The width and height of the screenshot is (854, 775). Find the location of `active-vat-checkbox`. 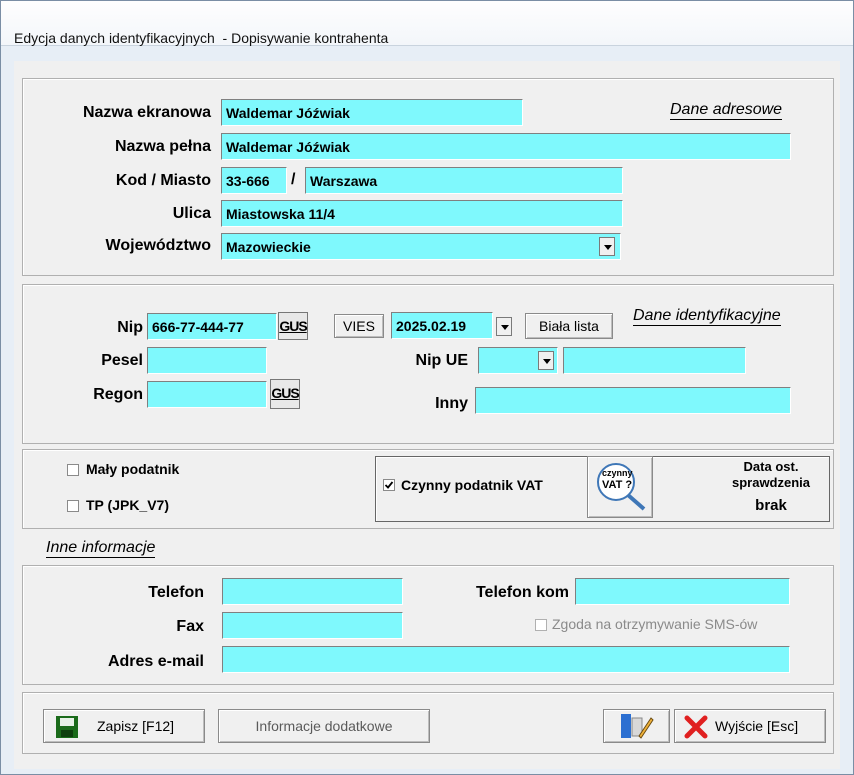

active-vat-checkbox is located at coordinates (389, 485).